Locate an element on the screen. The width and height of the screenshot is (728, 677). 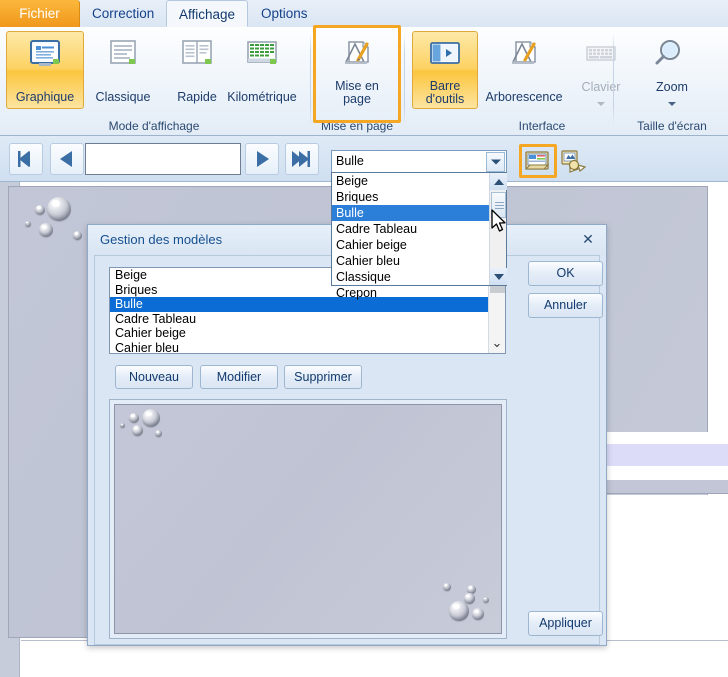
ribbon-group-mise-en-page: Mise en page Mise en page is located at coordinates (357, 81).